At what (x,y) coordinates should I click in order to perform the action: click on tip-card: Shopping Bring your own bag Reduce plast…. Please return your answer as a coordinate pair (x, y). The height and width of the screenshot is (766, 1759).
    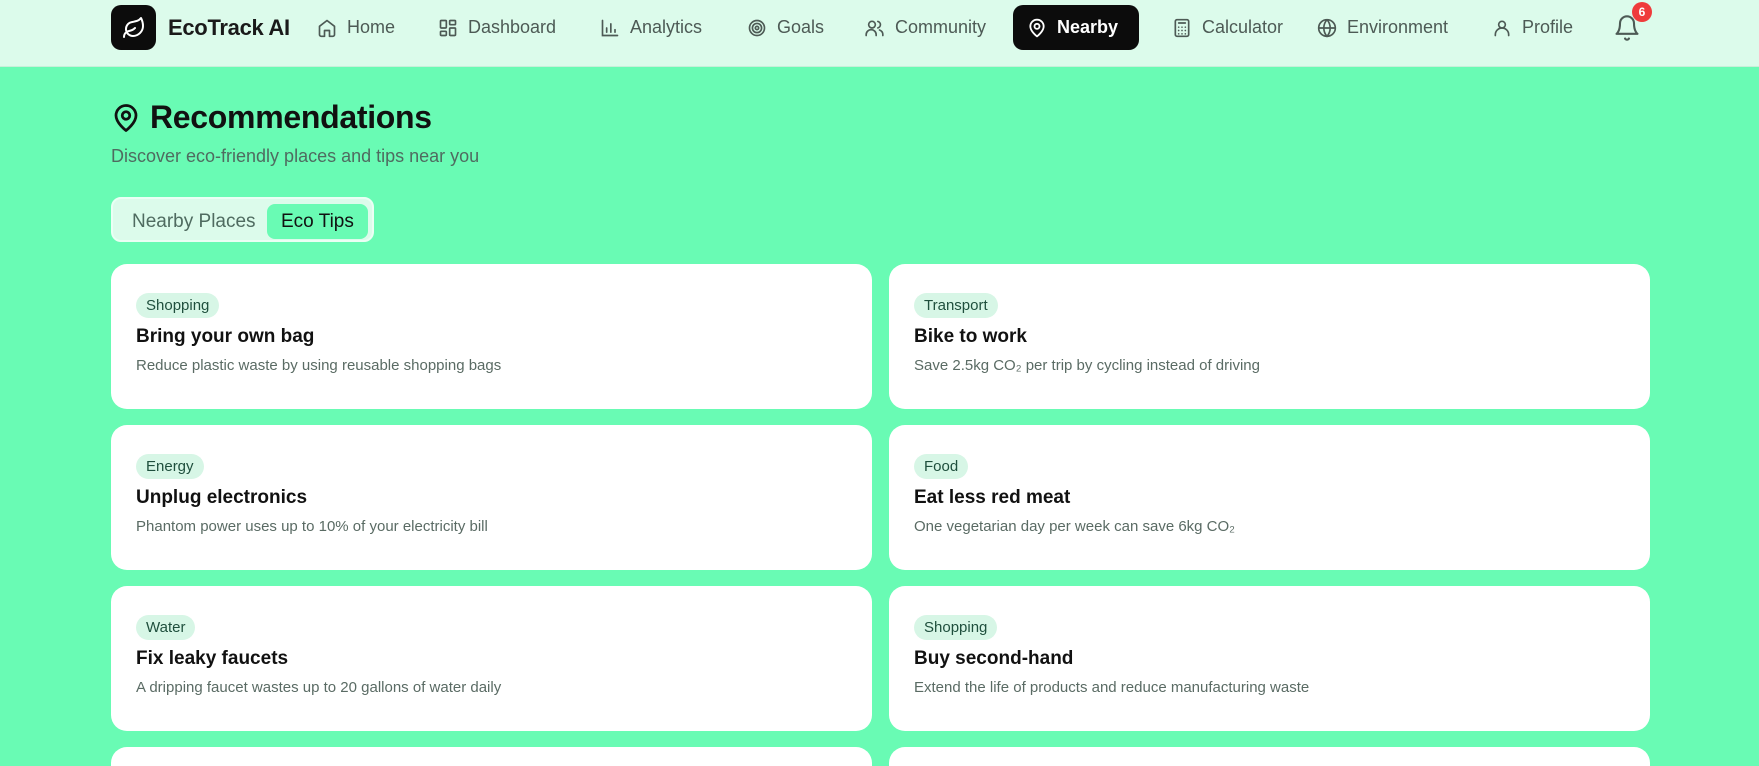
    Looking at the image, I should click on (491, 336).